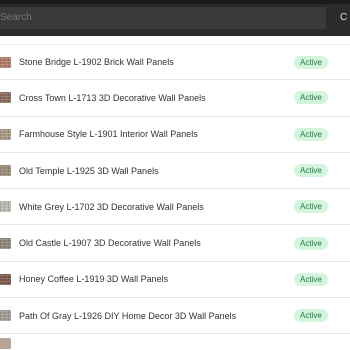  What do you see at coordinates (93, 279) in the screenshot?
I see `product-name: Honey Coffee L-1919 3D Wall Panels` at bounding box center [93, 279].